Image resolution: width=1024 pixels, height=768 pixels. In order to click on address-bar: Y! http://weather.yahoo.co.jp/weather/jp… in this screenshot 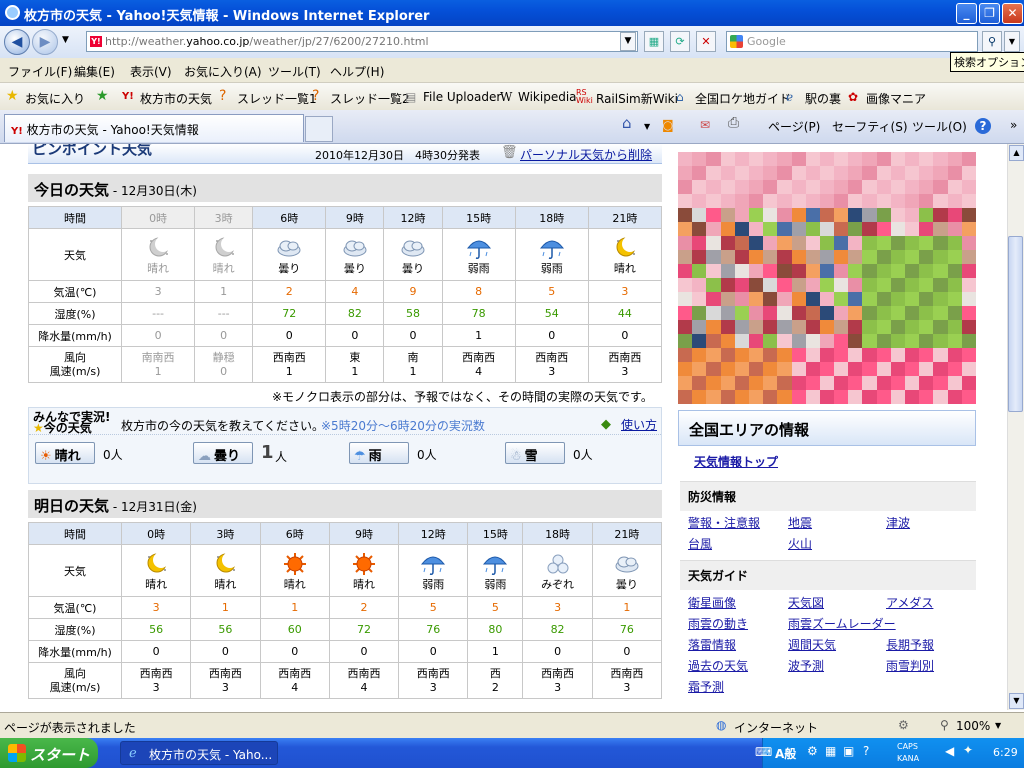, I will do `click(362, 41)`.